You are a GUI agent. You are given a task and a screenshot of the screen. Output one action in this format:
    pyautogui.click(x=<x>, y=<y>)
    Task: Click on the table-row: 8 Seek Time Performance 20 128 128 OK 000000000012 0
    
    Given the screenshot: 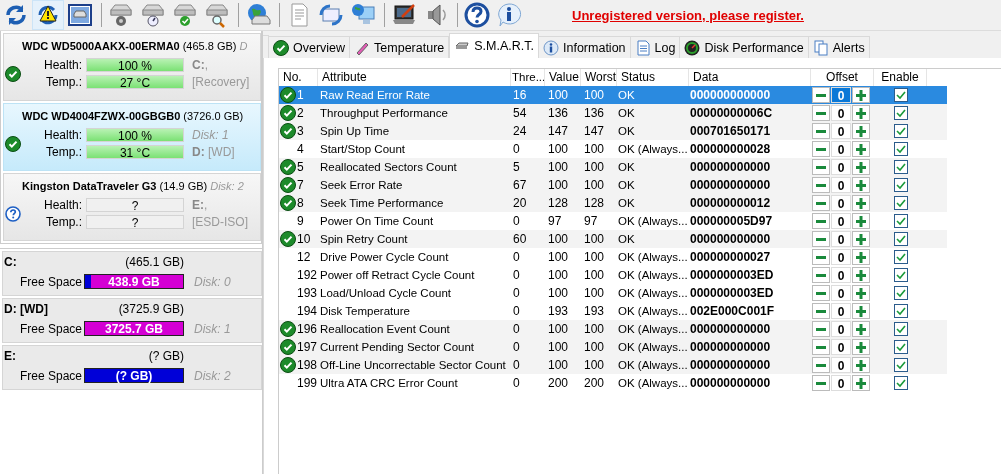 What is the action you would take?
    pyautogui.click(x=613, y=203)
    